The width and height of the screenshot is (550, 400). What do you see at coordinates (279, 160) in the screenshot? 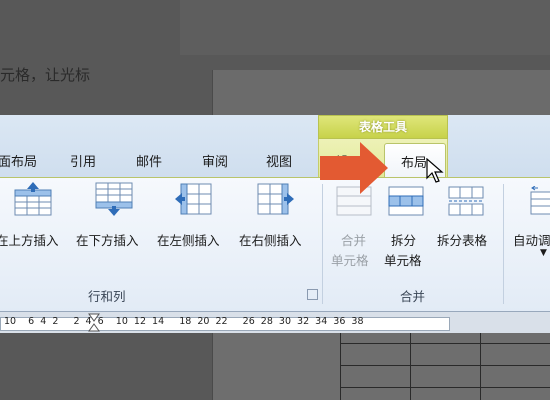
I see `tab-view: 视图` at bounding box center [279, 160].